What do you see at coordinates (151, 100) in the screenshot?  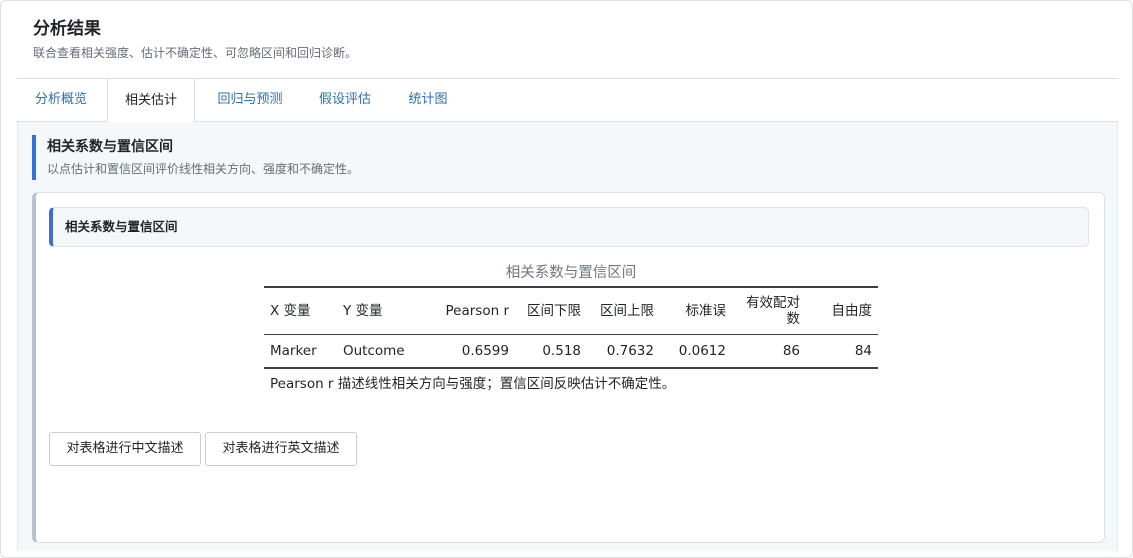 I see `tab-correlation-estimate: 相关估计` at bounding box center [151, 100].